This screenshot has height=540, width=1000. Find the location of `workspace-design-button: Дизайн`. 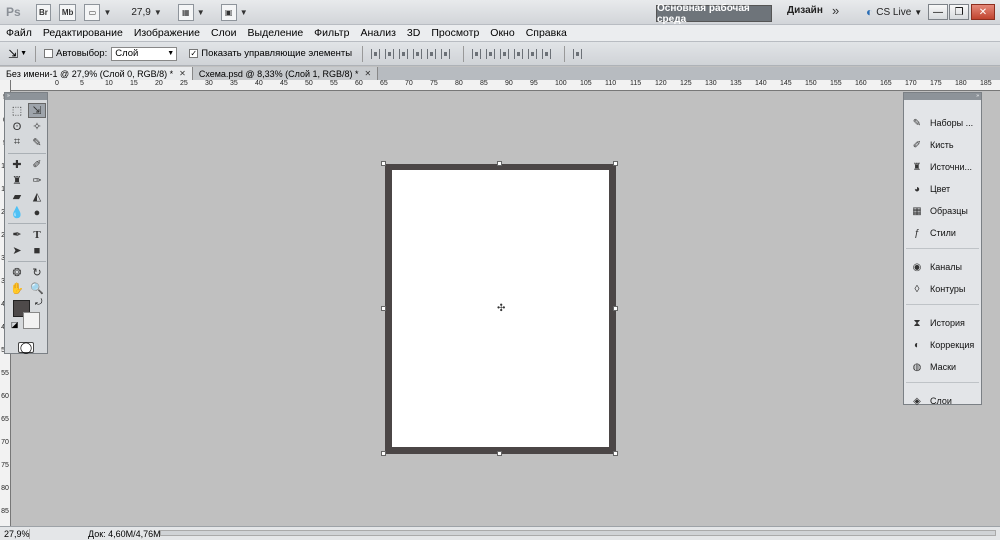

workspace-design-button: Дизайн is located at coordinates (805, 10).